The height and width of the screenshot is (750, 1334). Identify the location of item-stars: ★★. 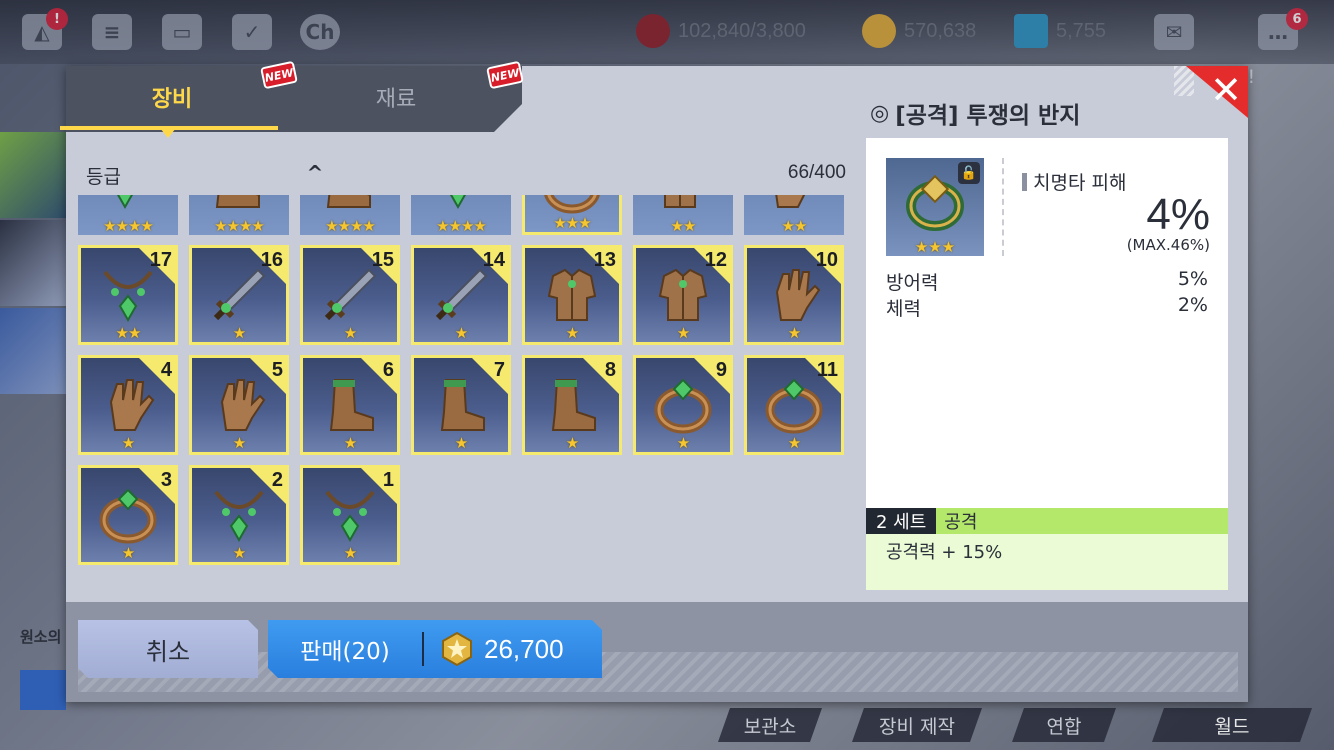
(794, 226).